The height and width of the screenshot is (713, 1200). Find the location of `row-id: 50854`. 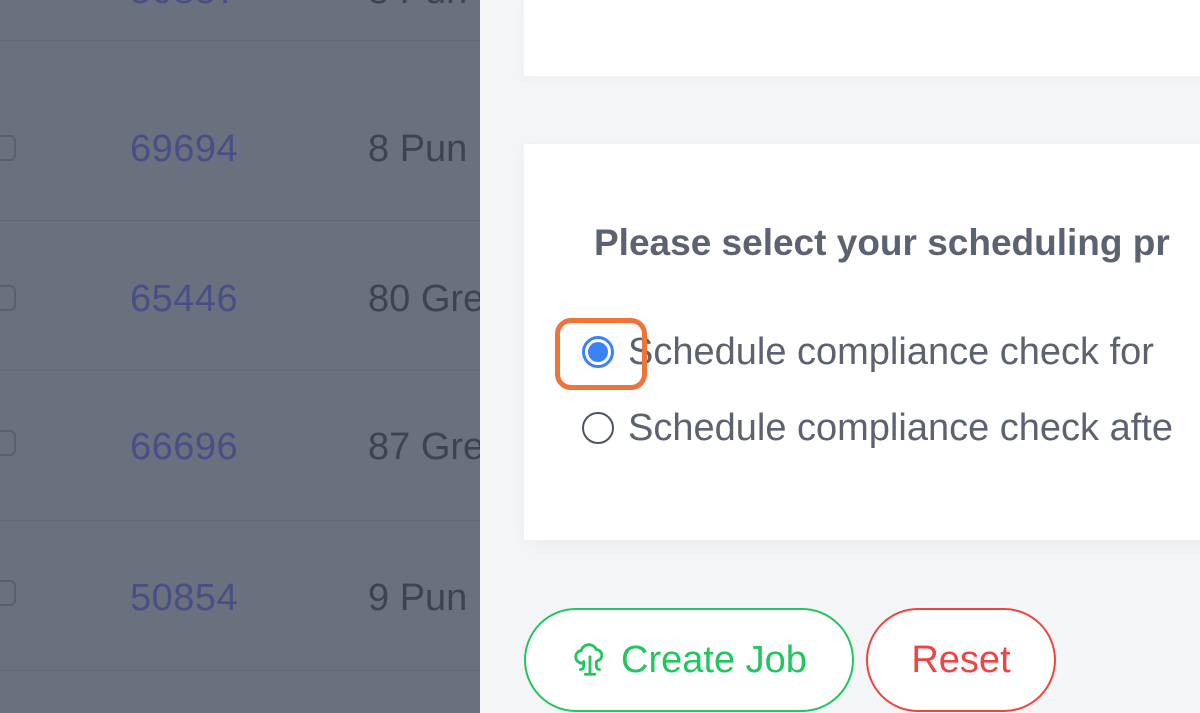

row-id: 50854 is located at coordinates (184, 598).